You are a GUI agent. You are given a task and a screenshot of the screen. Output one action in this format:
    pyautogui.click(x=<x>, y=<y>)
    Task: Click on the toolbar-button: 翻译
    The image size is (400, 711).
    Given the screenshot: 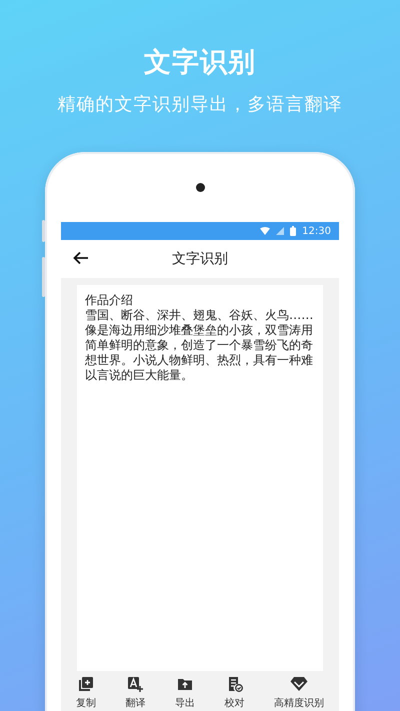 What is the action you would take?
    pyautogui.click(x=135, y=693)
    